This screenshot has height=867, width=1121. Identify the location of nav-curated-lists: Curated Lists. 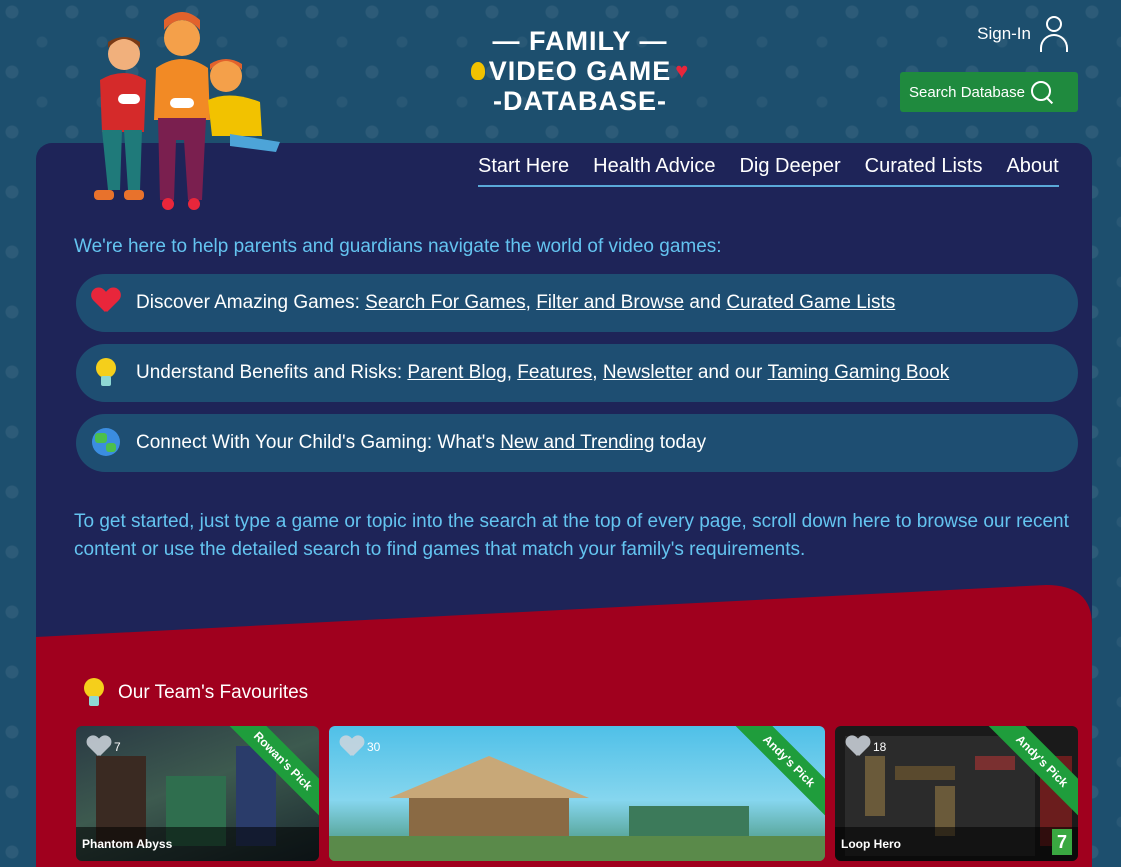
(924, 166).